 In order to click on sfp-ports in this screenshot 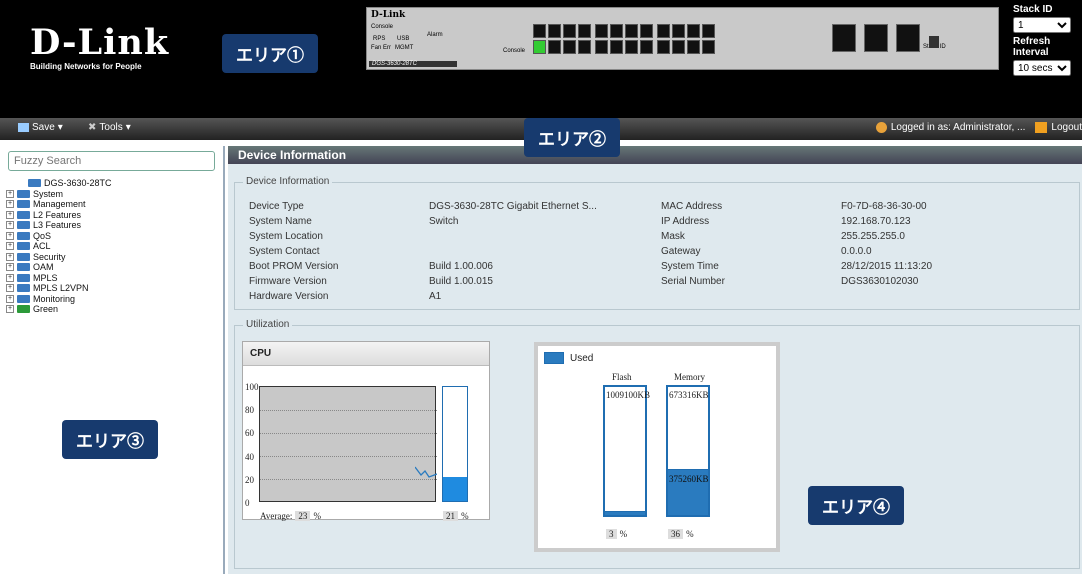, I will do `click(876, 38)`.